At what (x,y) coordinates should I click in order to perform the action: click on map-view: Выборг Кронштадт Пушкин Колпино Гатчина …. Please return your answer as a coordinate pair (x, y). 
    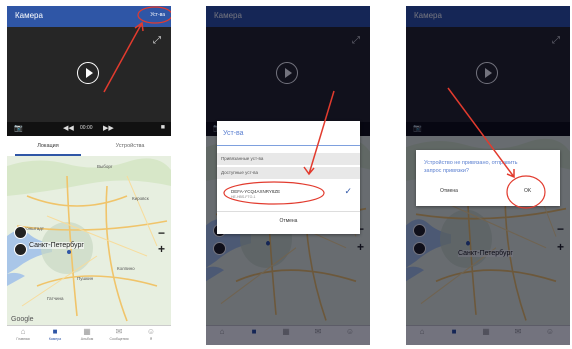
    Looking at the image, I should click on (89, 241).